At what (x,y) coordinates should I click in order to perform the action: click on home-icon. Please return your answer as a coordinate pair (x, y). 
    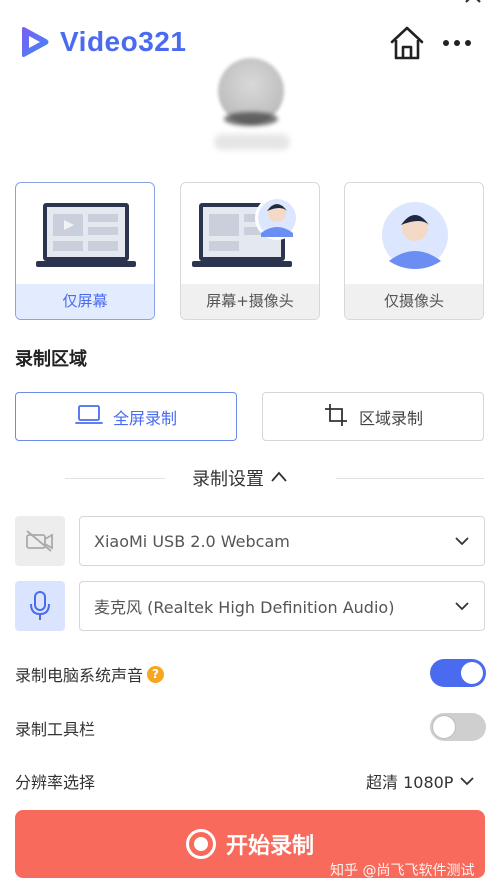
    Looking at the image, I should click on (407, 43).